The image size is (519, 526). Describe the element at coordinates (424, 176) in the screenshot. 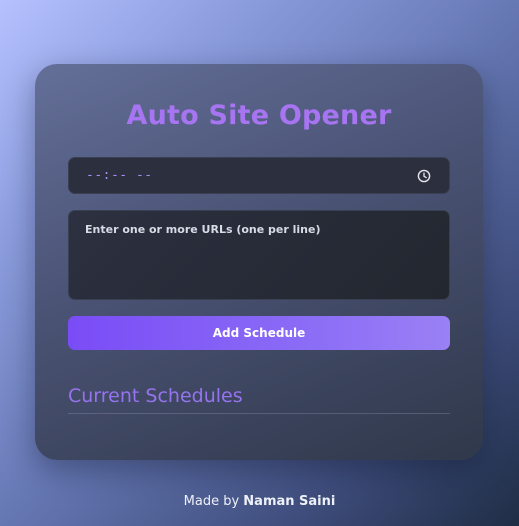

I see `clock-icon` at that location.